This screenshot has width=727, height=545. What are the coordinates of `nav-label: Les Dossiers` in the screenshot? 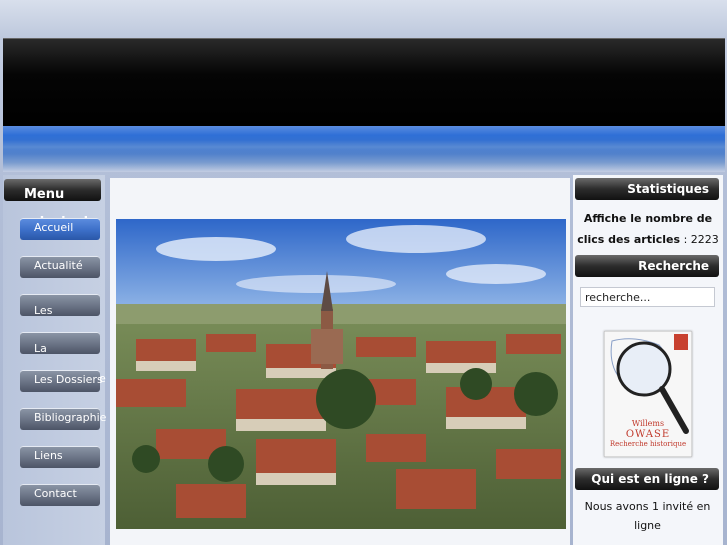 It's located at (68, 379).